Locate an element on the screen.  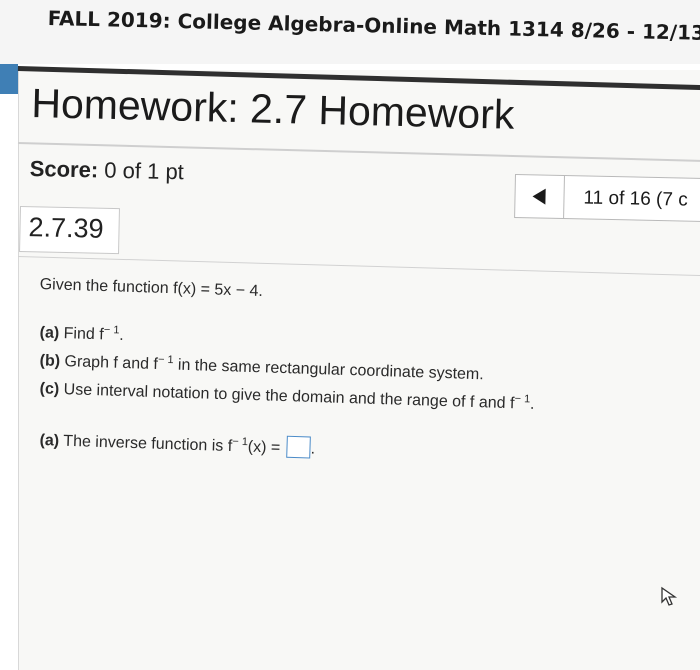
problem-number: 2.7.39 is located at coordinates (66, 228).